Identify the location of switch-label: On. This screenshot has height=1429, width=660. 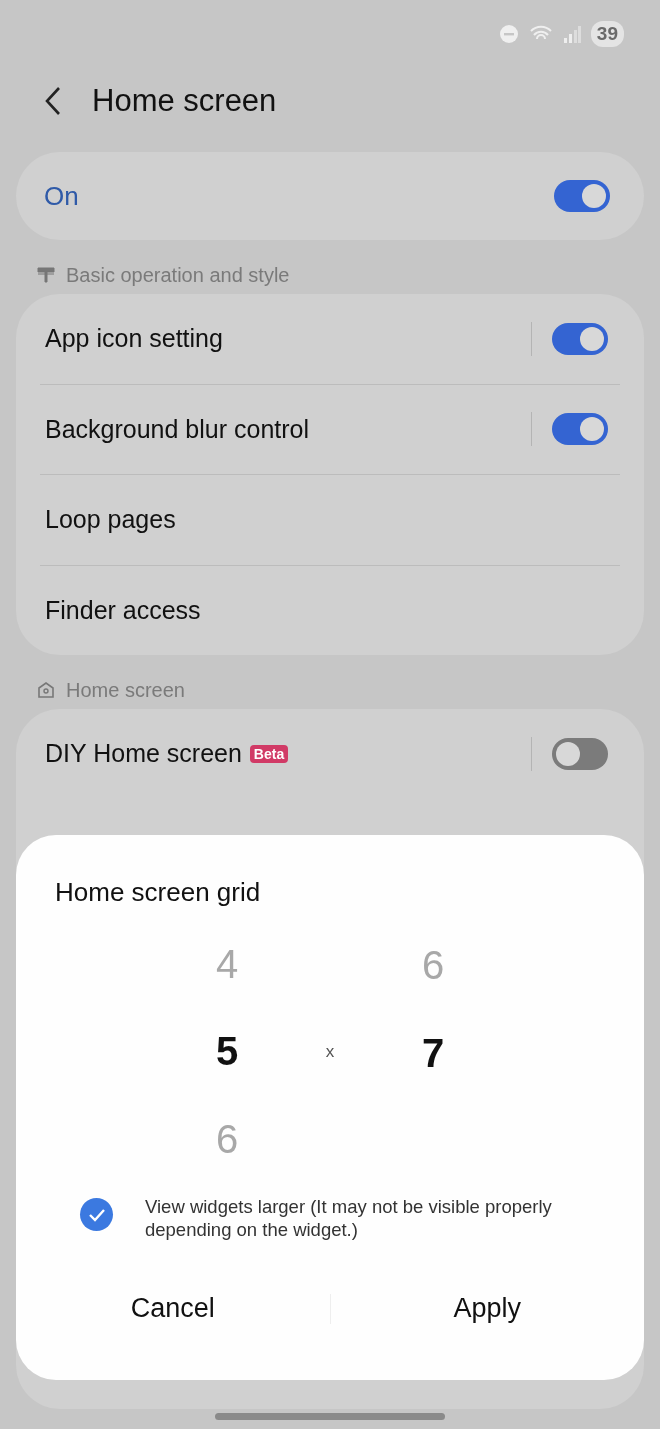
(61, 196).